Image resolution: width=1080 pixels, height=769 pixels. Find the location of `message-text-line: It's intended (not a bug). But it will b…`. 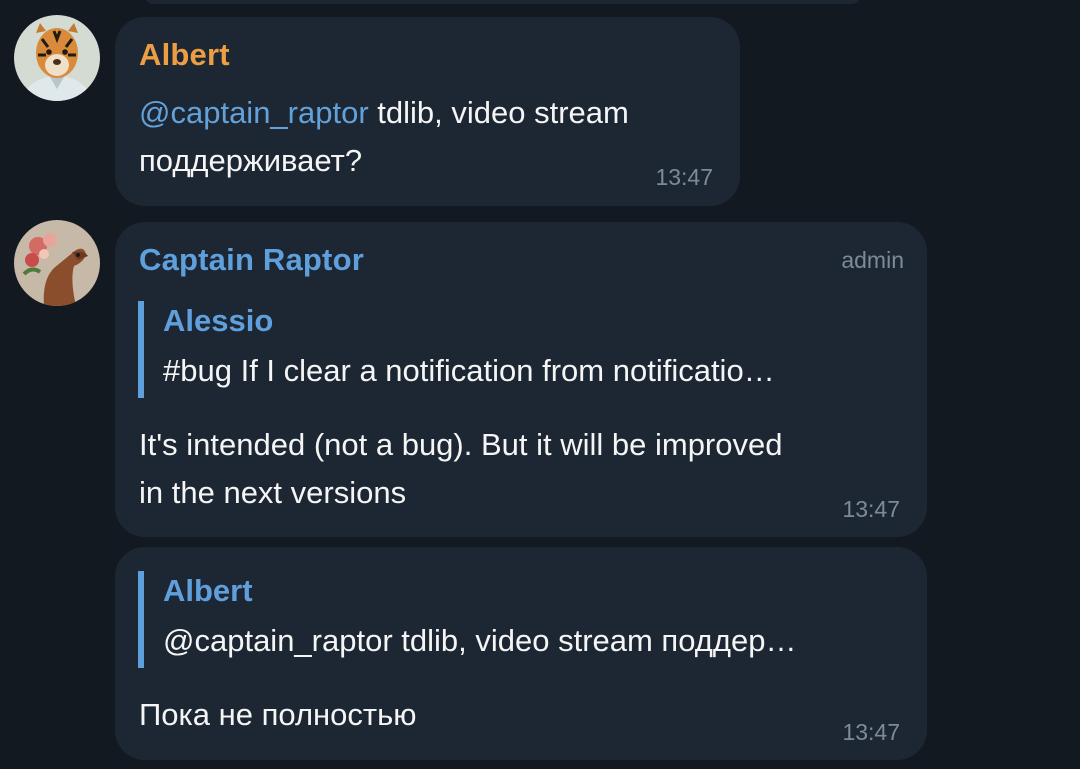

message-text-line: It's intended (not a bug). But it will b… is located at coordinates (461, 444).